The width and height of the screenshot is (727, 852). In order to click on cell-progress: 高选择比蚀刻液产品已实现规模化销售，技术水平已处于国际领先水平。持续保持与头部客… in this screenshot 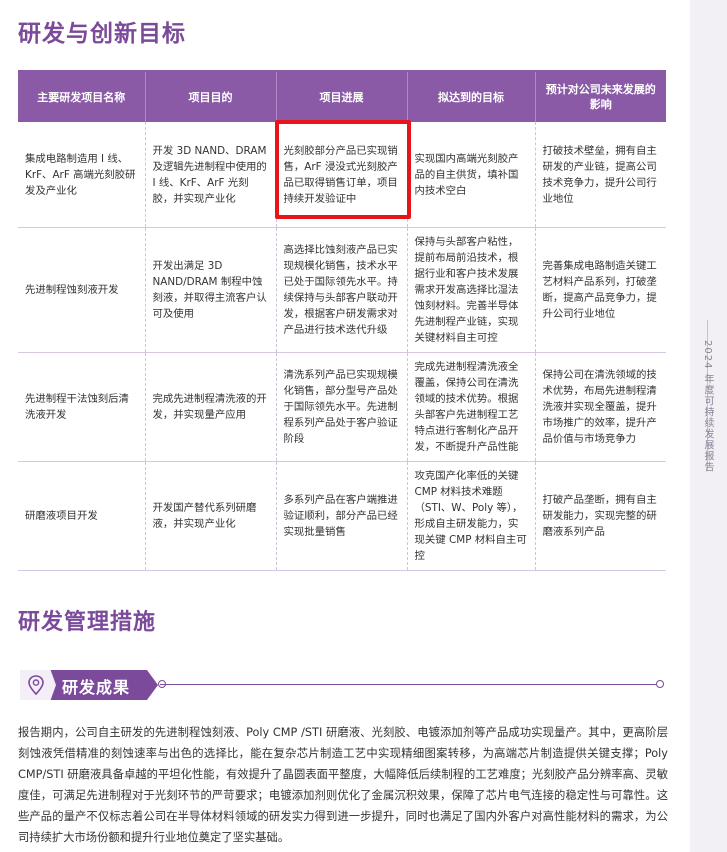, I will do `click(342, 290)`.